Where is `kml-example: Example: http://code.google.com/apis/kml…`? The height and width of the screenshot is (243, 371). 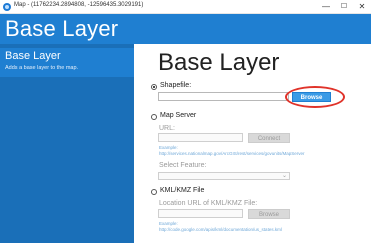
kml-example: Example: http://code.google.com/apis/kml… is located at coordinates (220, 226).